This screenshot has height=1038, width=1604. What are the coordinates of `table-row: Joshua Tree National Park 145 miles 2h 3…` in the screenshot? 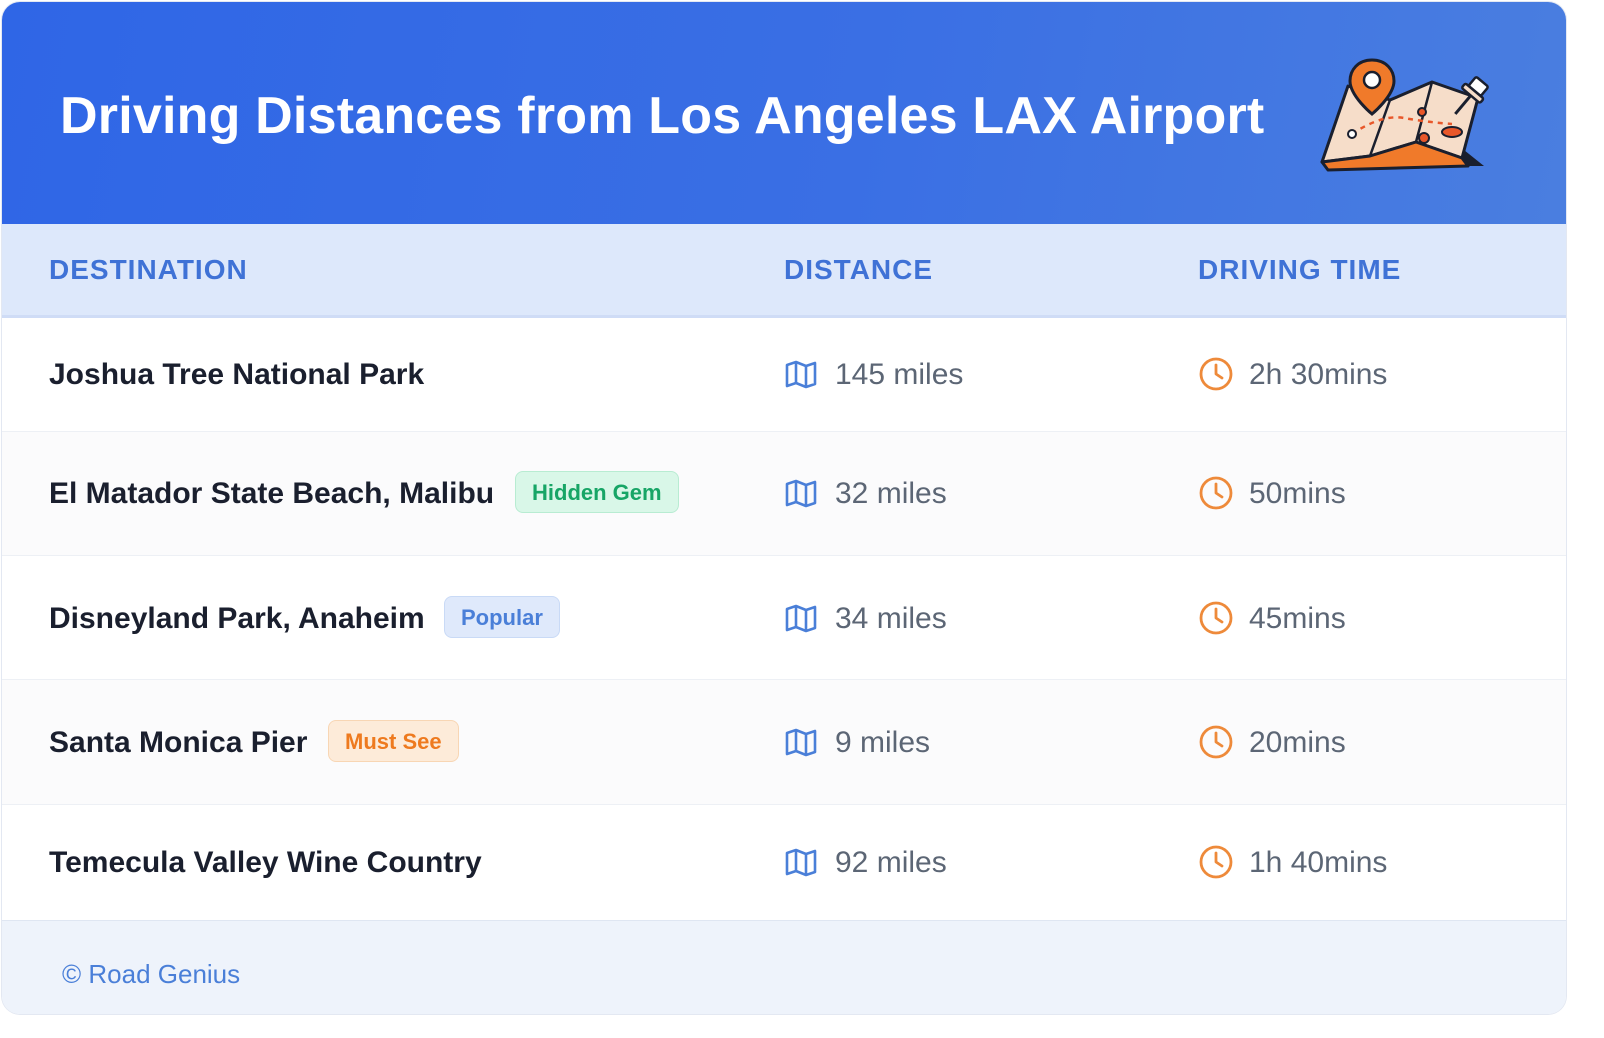 It's located at (784, 375).